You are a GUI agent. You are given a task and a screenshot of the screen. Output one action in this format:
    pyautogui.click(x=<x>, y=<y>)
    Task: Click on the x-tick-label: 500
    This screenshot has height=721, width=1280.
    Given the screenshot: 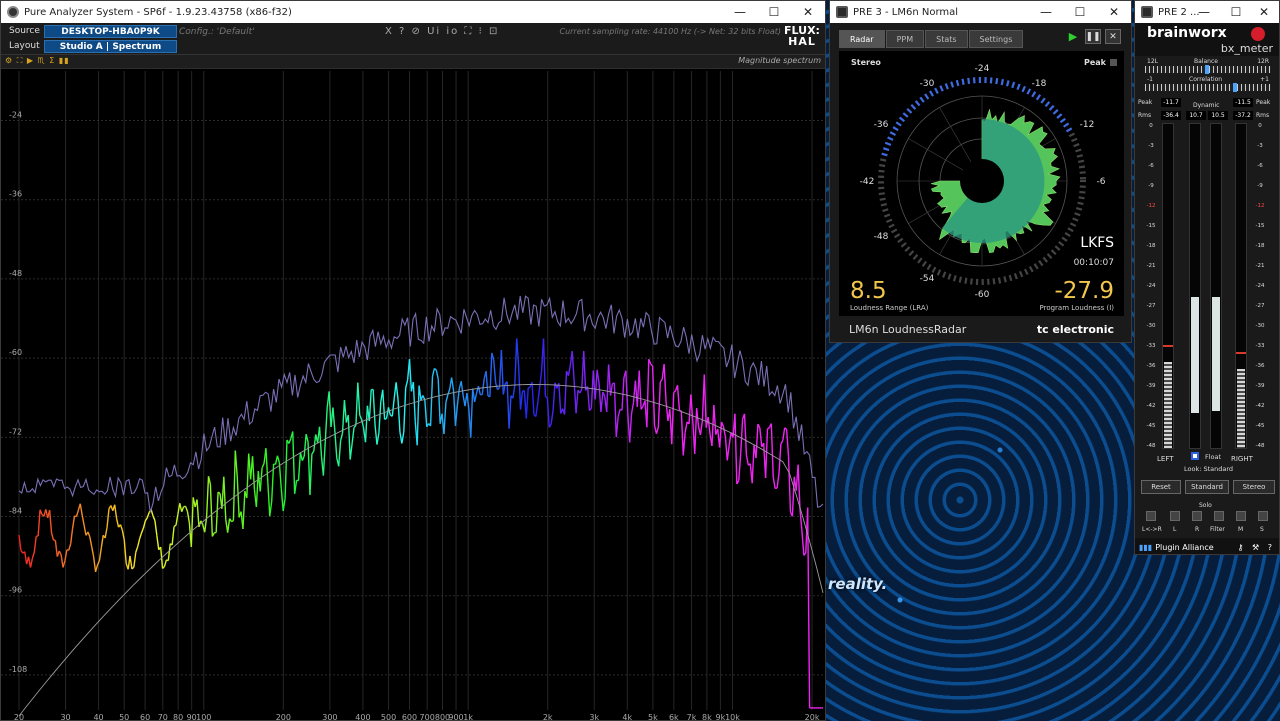 What is the action you would take?
    pyautogui.click(x=388, y=717)
    